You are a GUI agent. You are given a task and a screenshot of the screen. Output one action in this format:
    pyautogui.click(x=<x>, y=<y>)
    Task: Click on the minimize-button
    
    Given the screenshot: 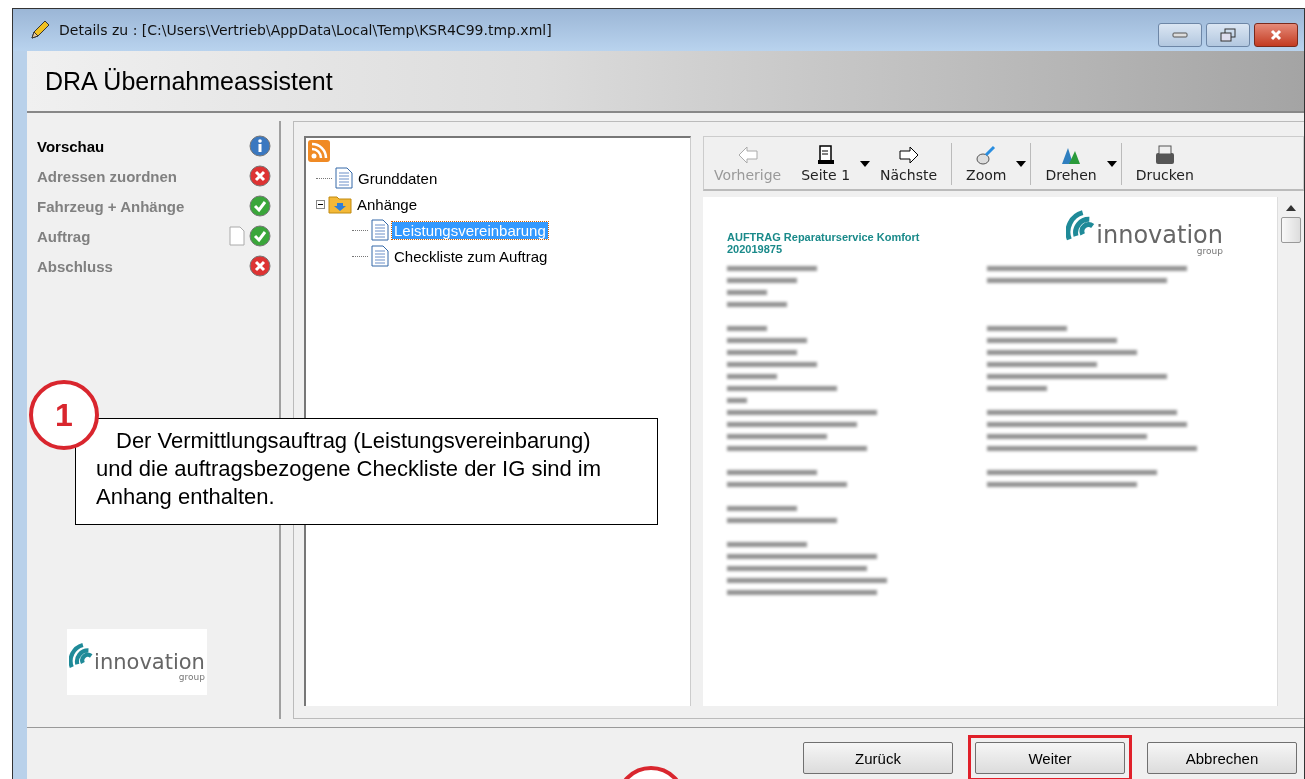 What is the action you would take?
    pyautogui.click(x=1180, y=35)
    